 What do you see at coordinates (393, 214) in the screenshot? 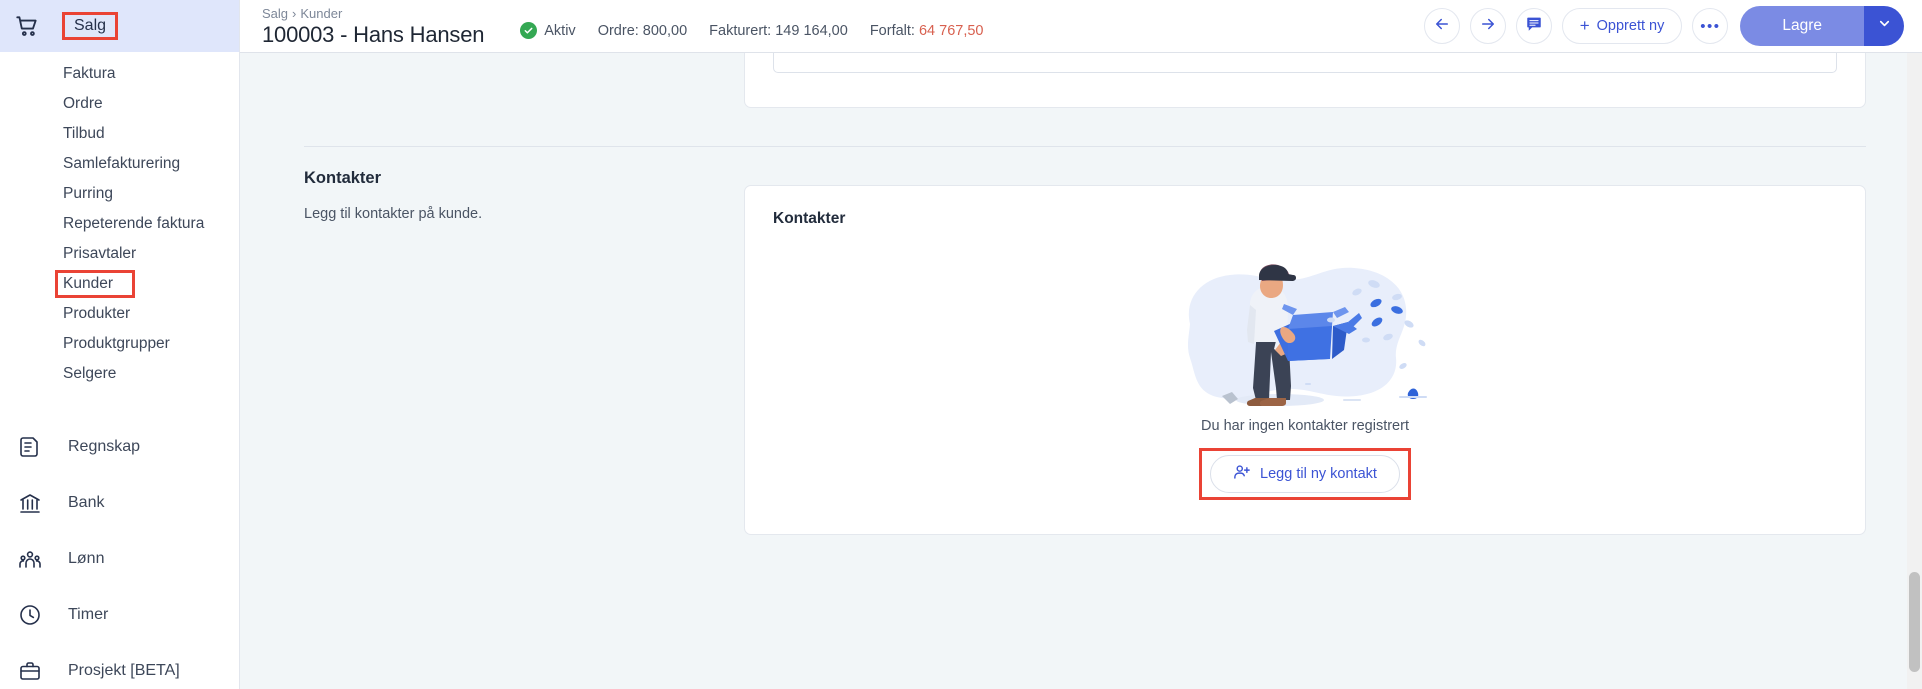
I see `section-kontakter-description: Legg til kontakter på kunde.` at bounding box center [393, 214].